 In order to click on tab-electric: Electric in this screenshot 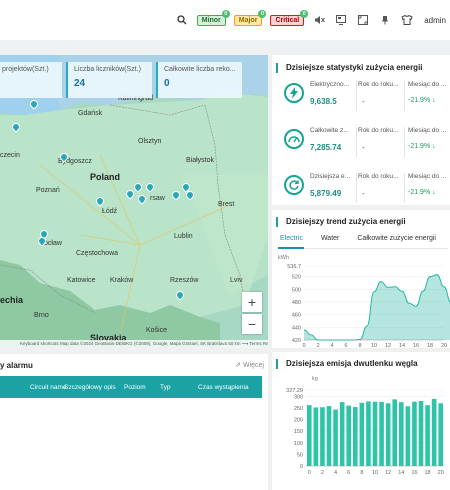, I will do `click(291, 238)`.